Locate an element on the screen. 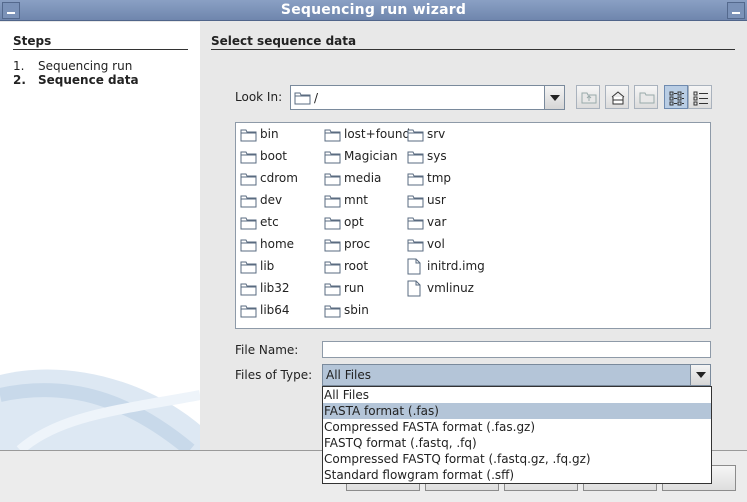 This screenshot has width=747, height=502. list-view-icon is located at coordinates (676, 98).